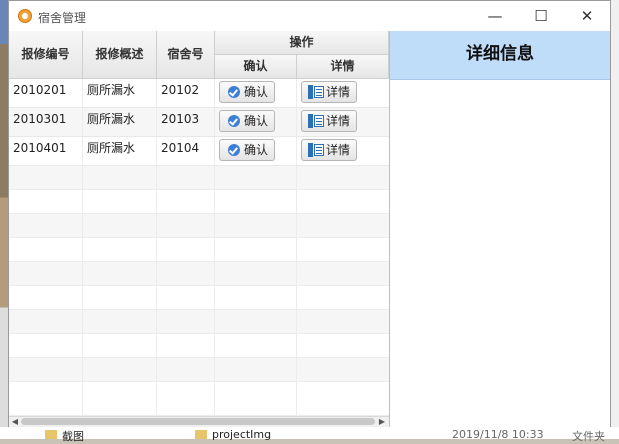  I want to click on app-icon, so click(25, 16).